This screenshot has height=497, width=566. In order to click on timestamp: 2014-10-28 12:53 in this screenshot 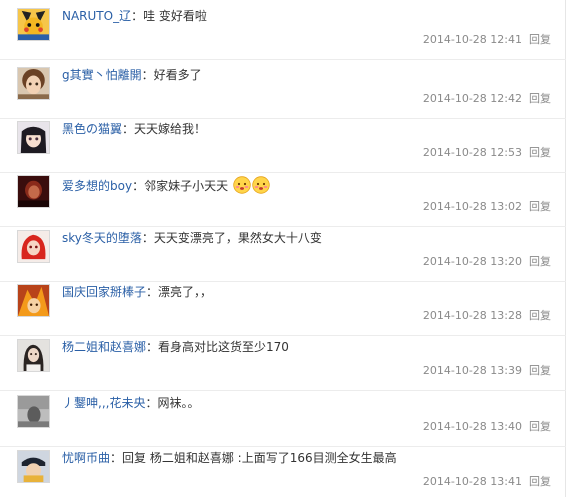, I will do `click(472, 152)`.